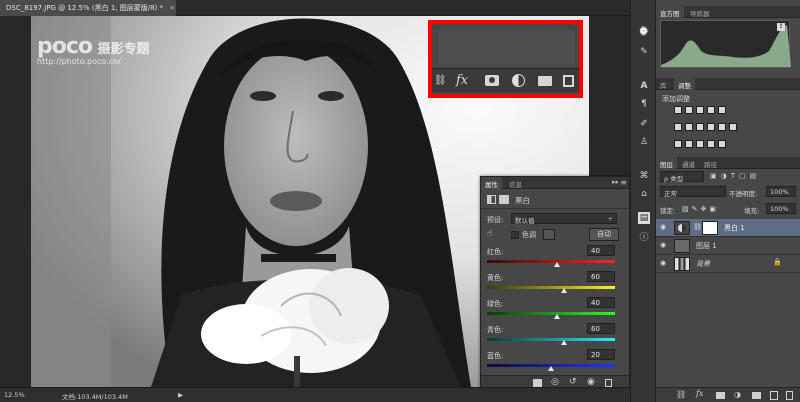 The image size is (800, 402). Describe the element at coordinates (491, 183) in the screenshot. I see `tab-properties: 属性` at that location.